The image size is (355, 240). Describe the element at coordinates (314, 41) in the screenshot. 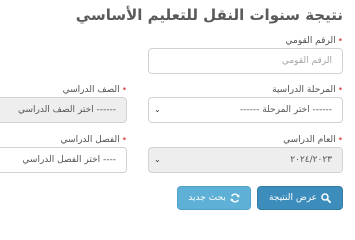

I see `national-id-label: •الرقم القومي` at that location.